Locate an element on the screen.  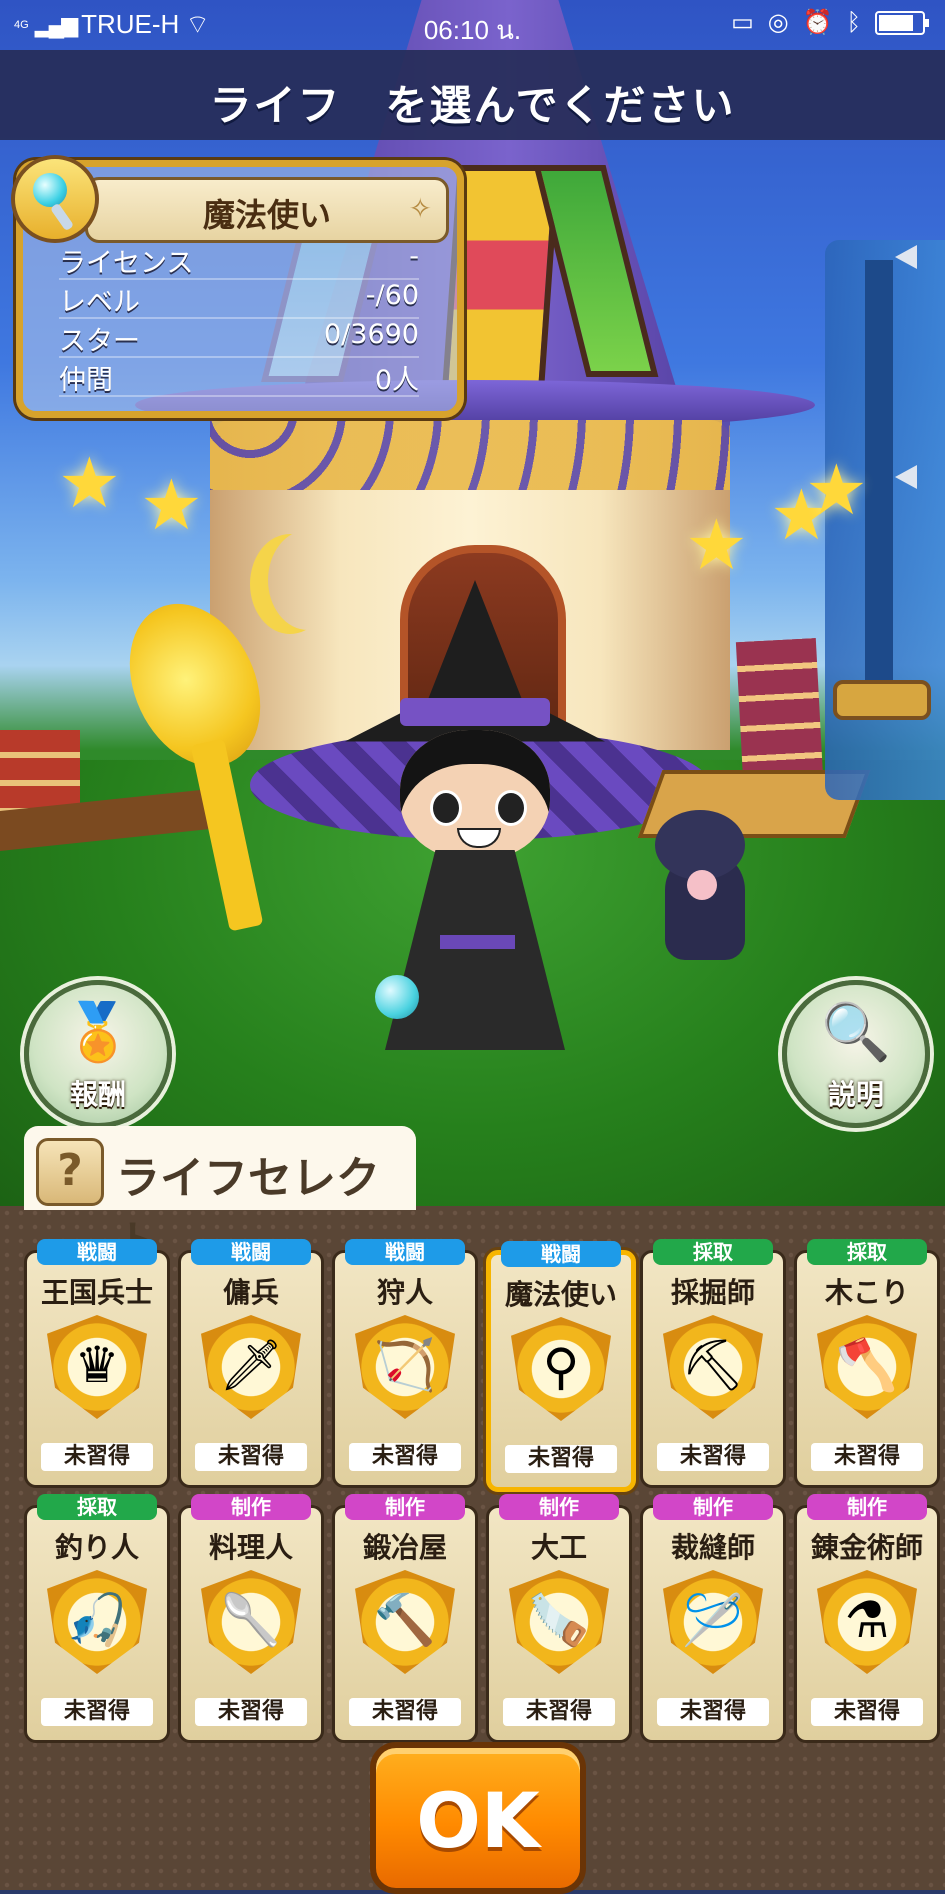
fishing-rod-icon: 🎣 is located at coordinates (97, 1620).